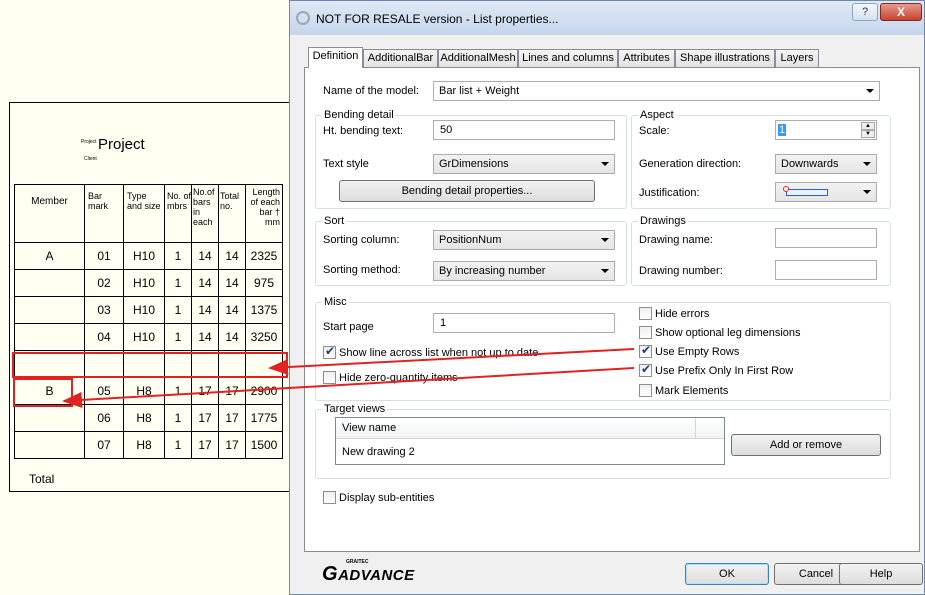 This screenshot has height=595, width=925. What do you see at coordinates (682, 314) in the screenshot?
I see `hide-errors-label: Hide errors` at bounding box center [682, 314].